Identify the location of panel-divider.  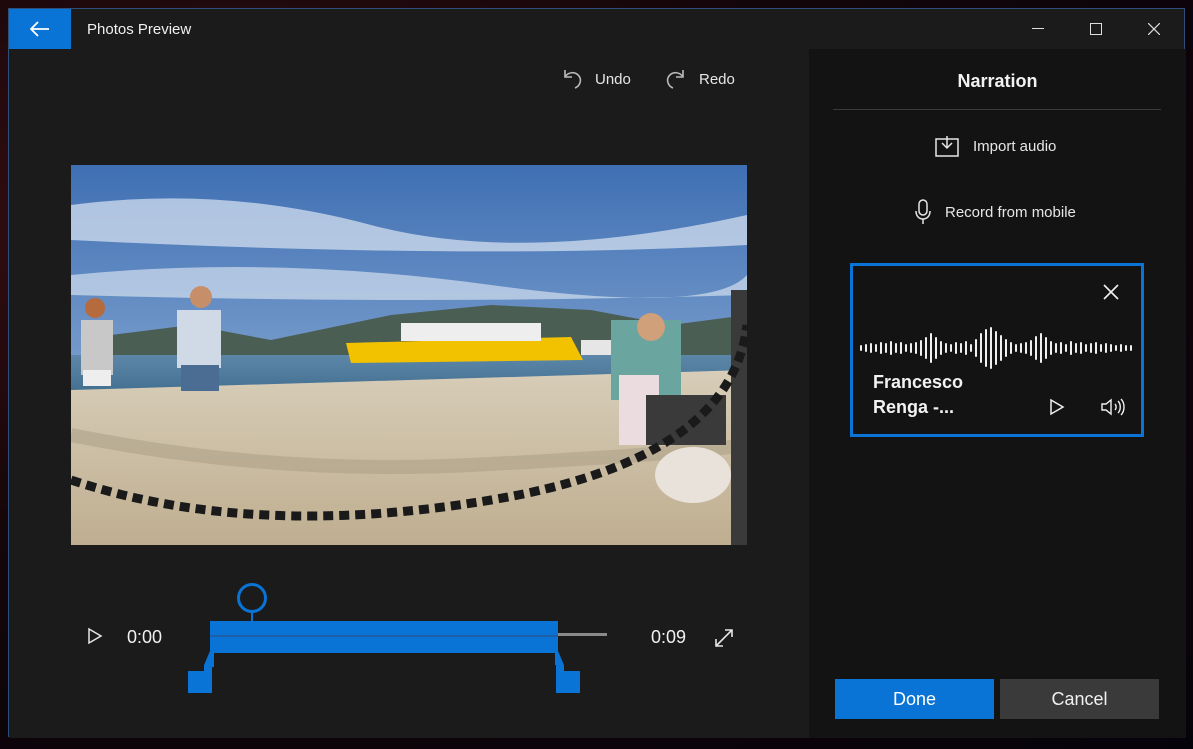
(997, 109).